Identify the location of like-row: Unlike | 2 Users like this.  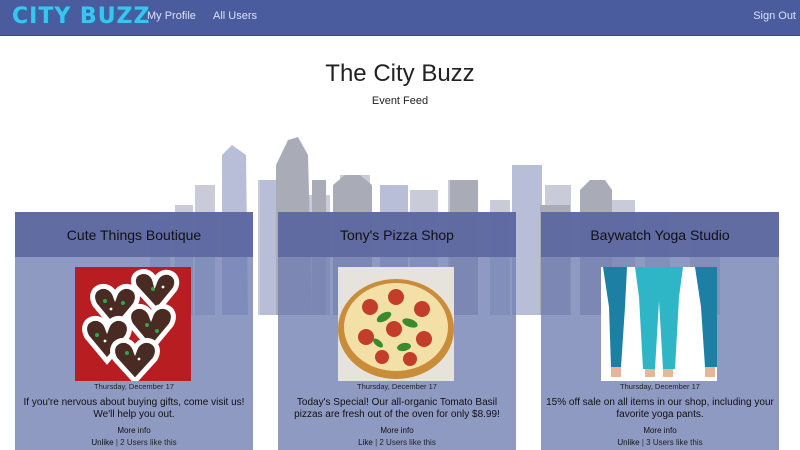
(134, 442).